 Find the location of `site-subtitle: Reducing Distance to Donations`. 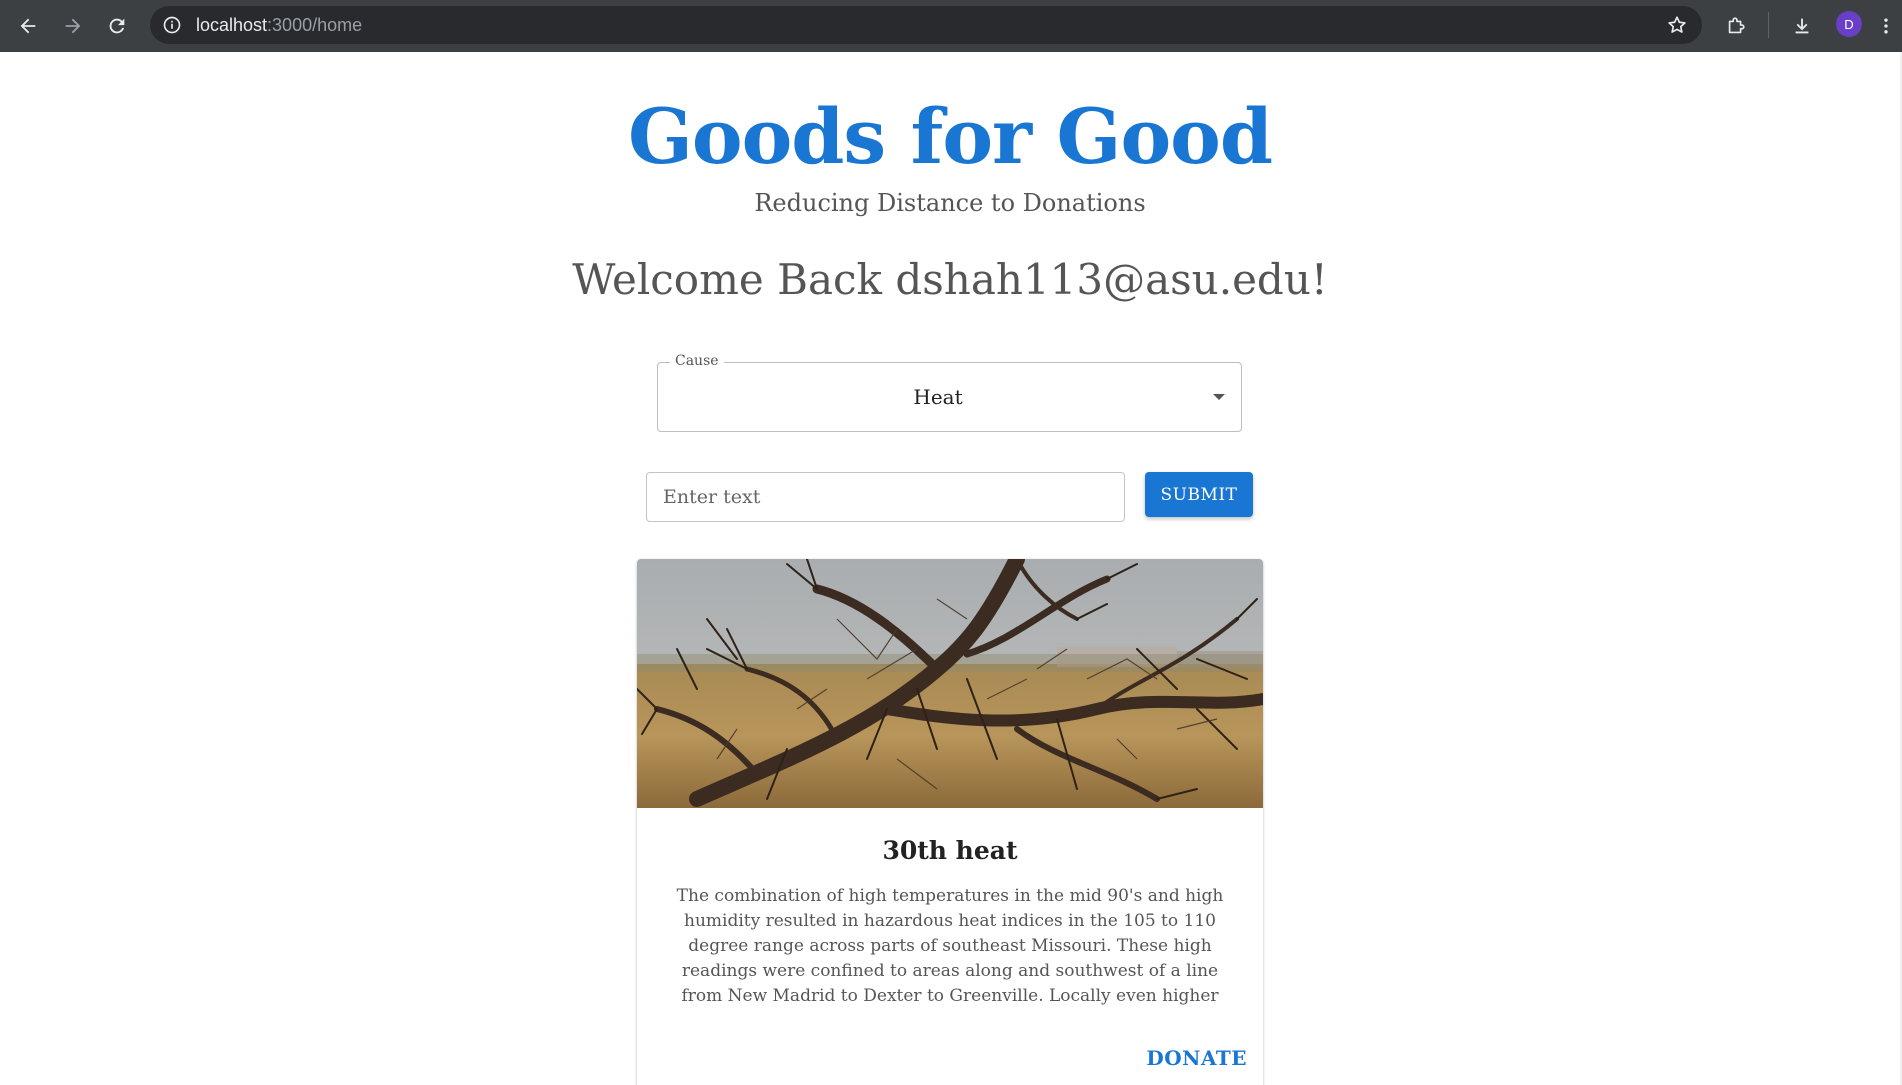

site-subtitle: Reducing Distance to Donations is located at coordinates (950, 203).